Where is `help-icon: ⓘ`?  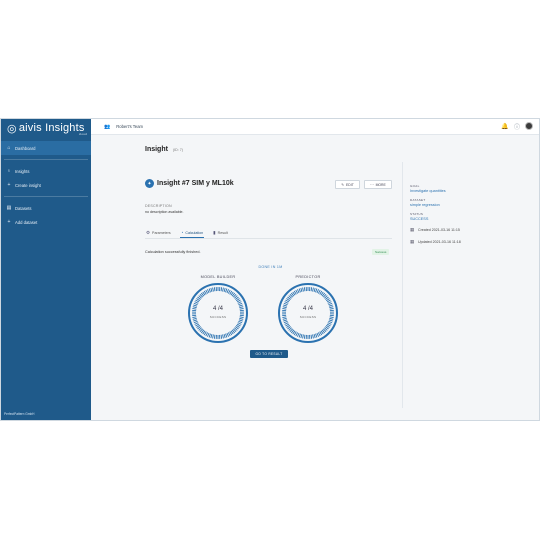 help-icon: ⓘ is located at coordinates (517, 126).